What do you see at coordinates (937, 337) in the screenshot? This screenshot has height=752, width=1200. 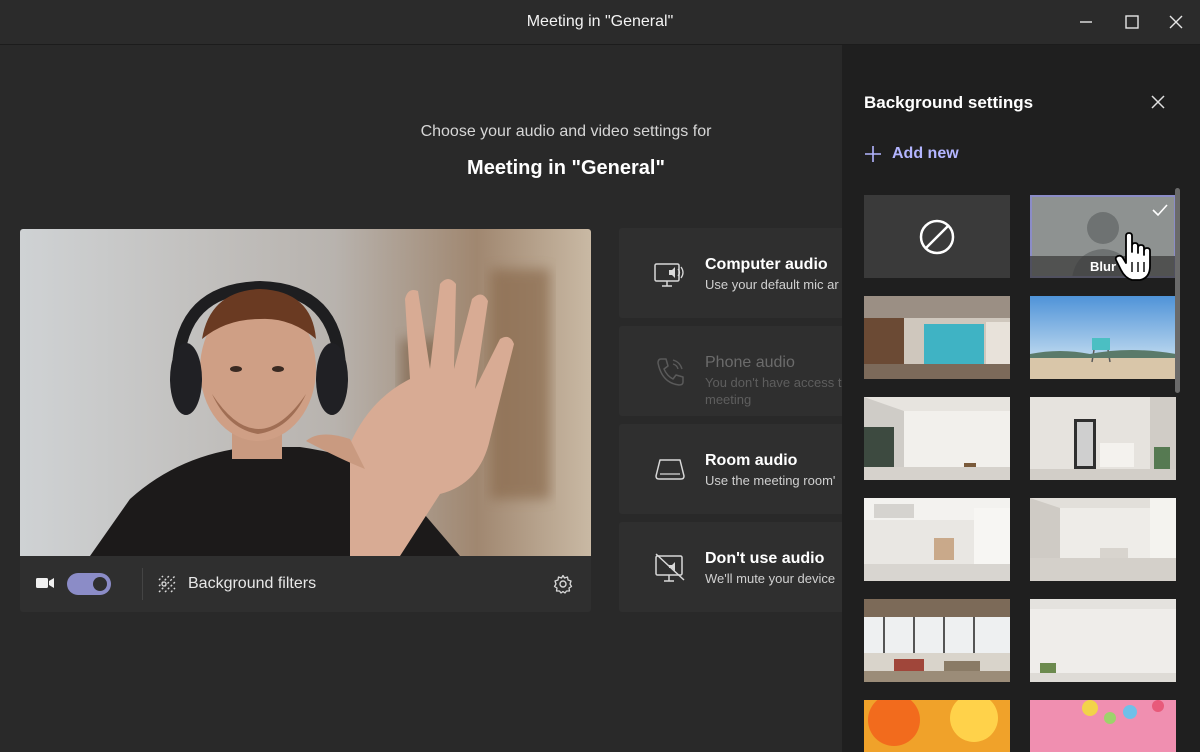 I see `background-office-lockers` at bounding box center [937, 337].